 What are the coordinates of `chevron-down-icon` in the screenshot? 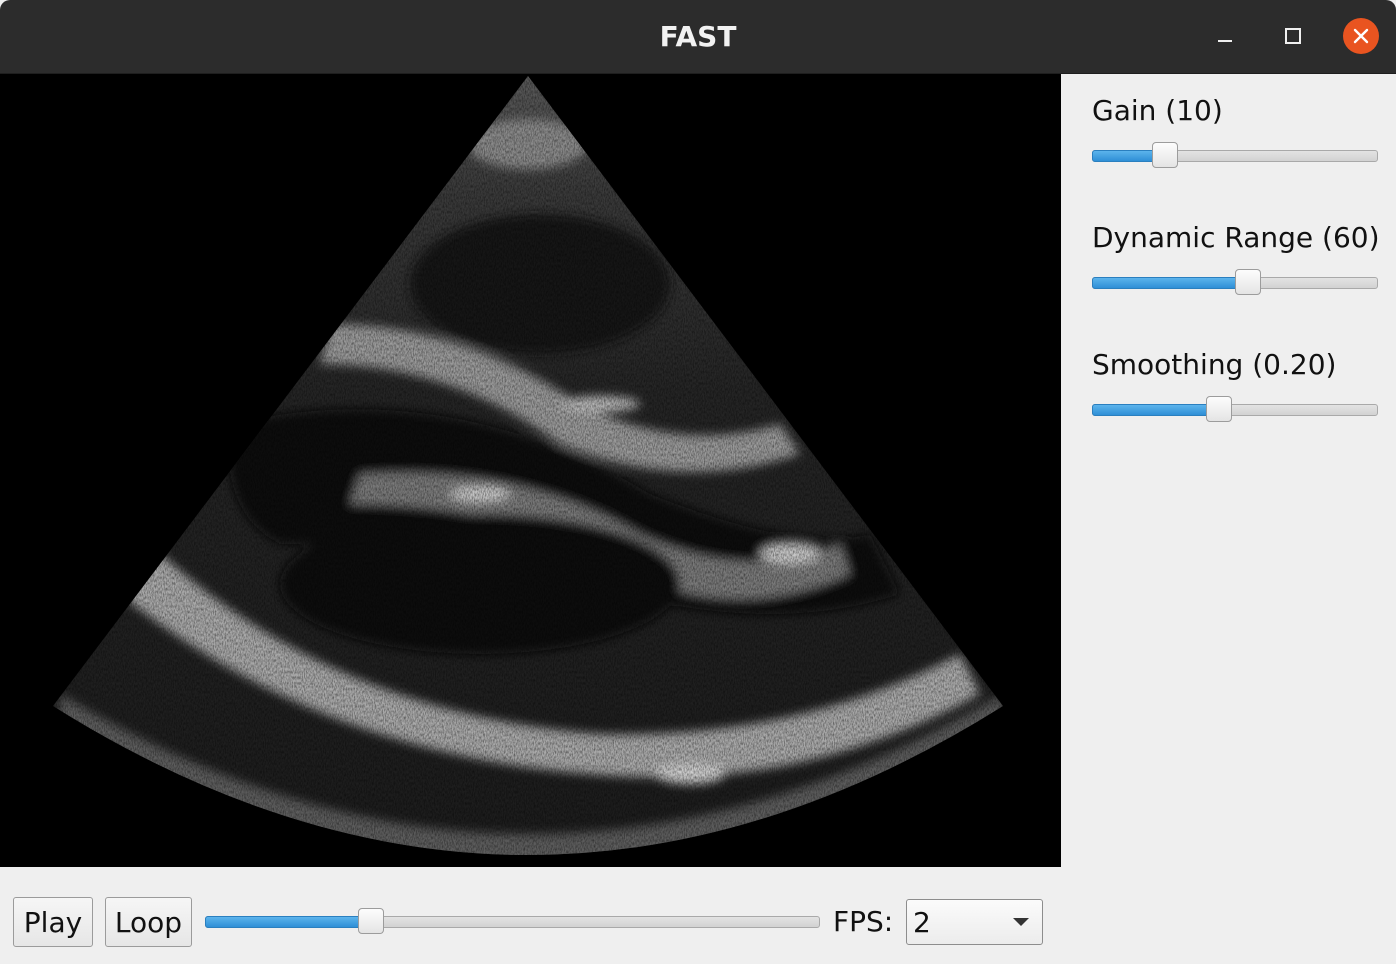 It's located at (1021, 922).